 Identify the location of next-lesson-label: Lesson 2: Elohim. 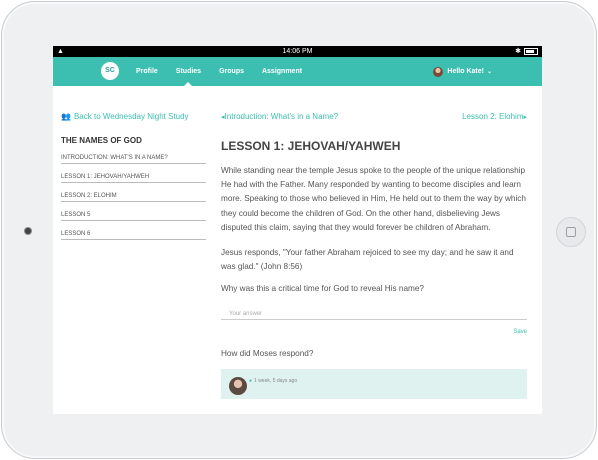
(493, 116).